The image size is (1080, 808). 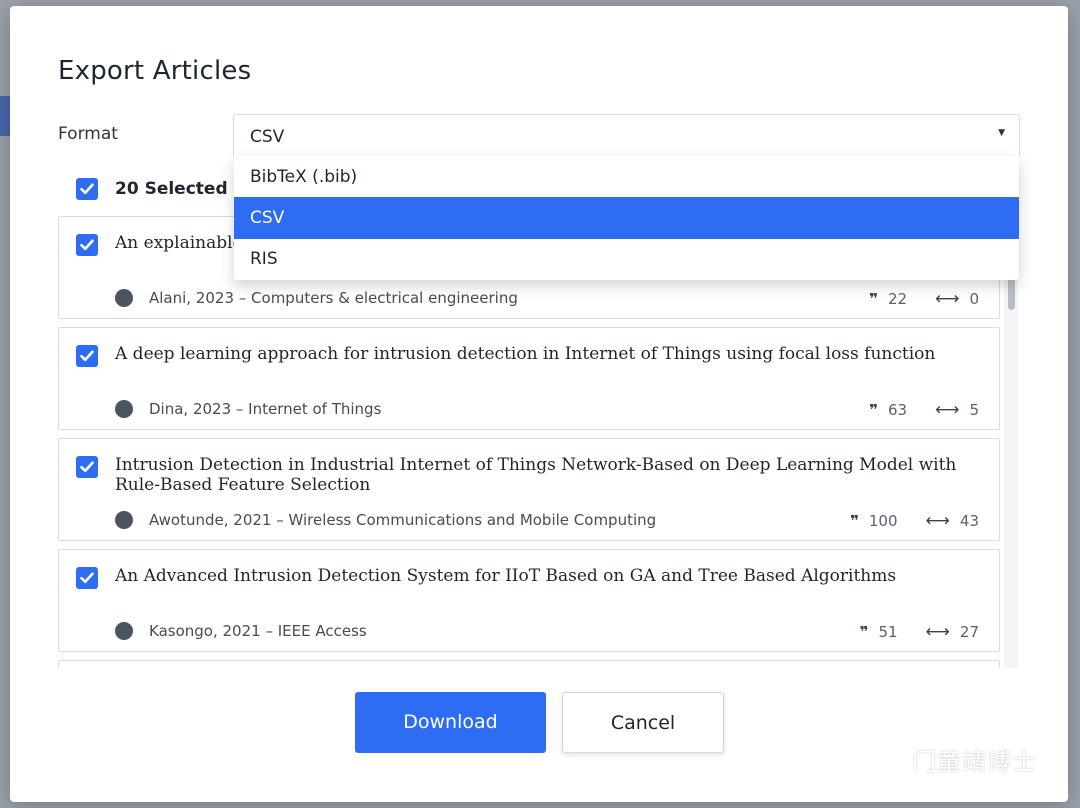 I want to click on citation-count: 63, so click(x=897, y=410).